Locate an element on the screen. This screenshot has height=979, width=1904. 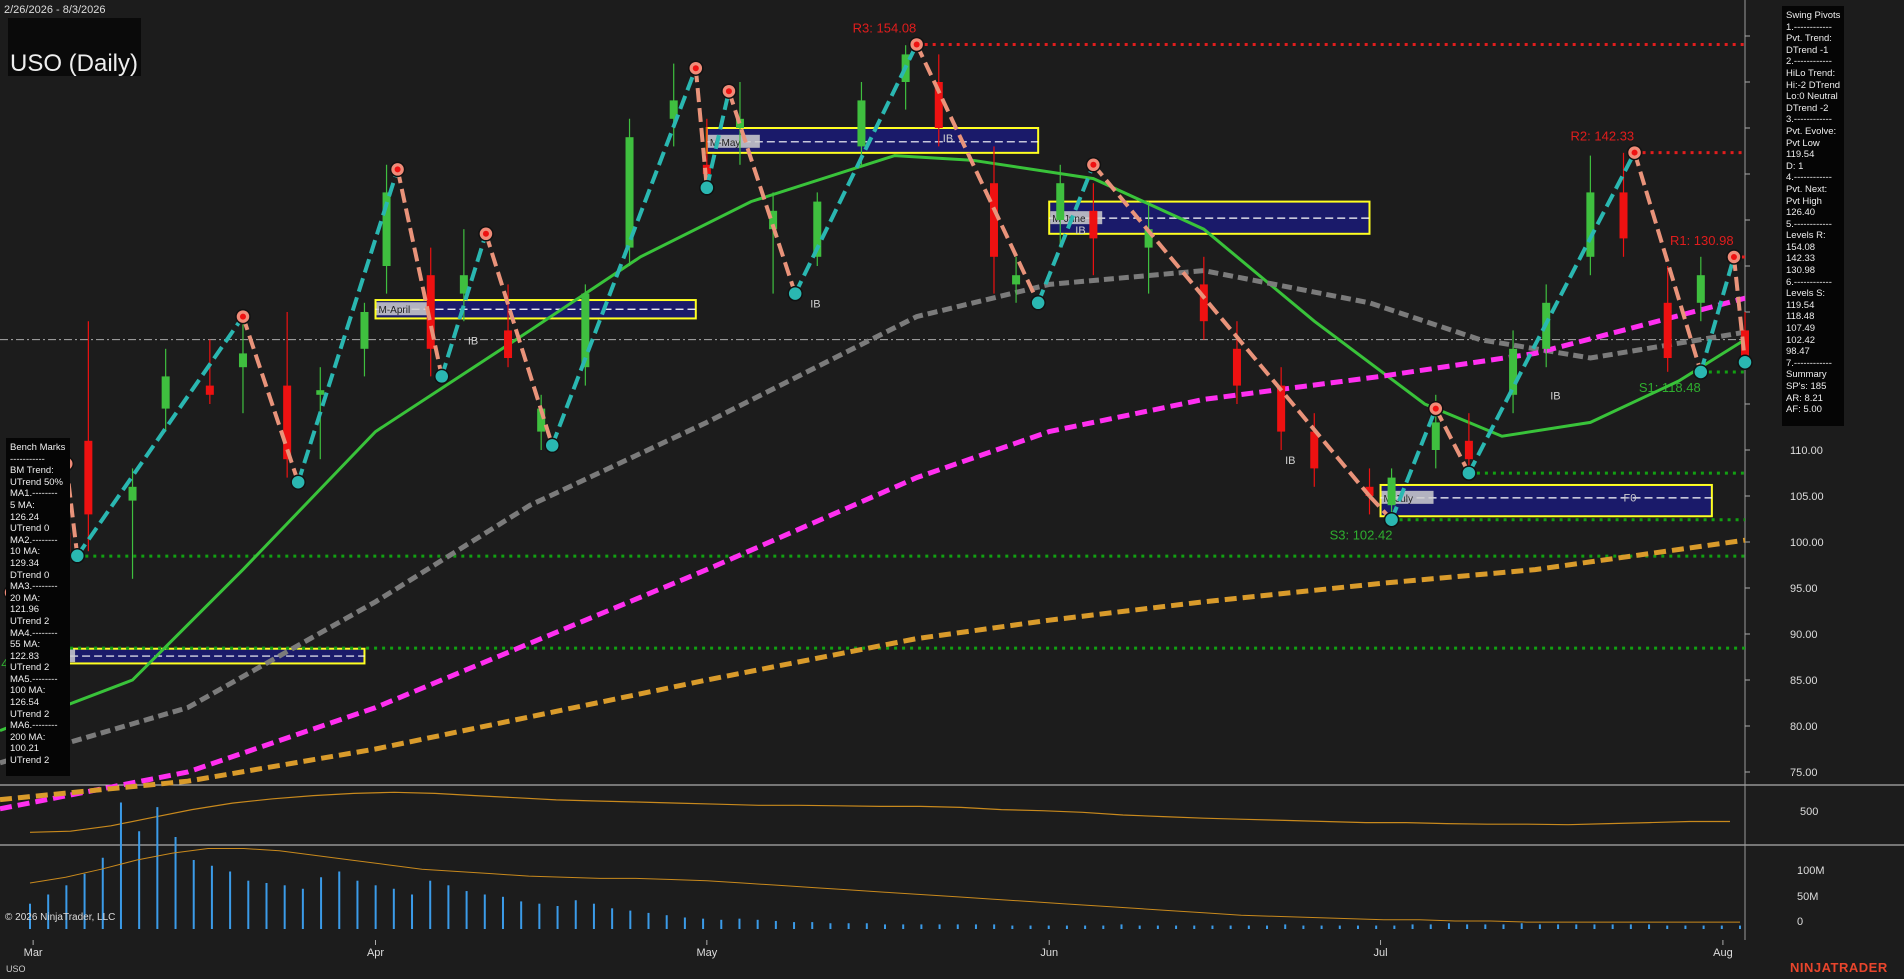
benchmarks-line: 200 MA: is located at coordinates (28, 737).